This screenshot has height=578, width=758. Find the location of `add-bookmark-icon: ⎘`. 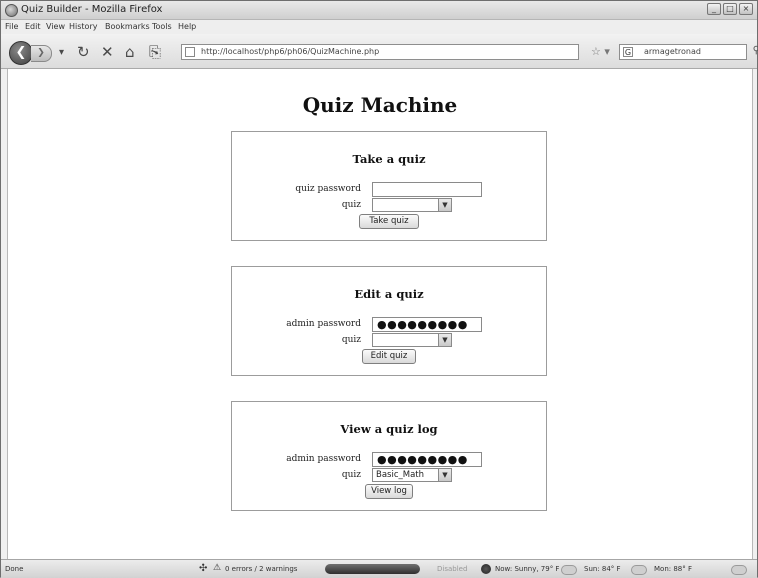

add-bookmark-icon: ⎘ is located at coordinates (155, 52).